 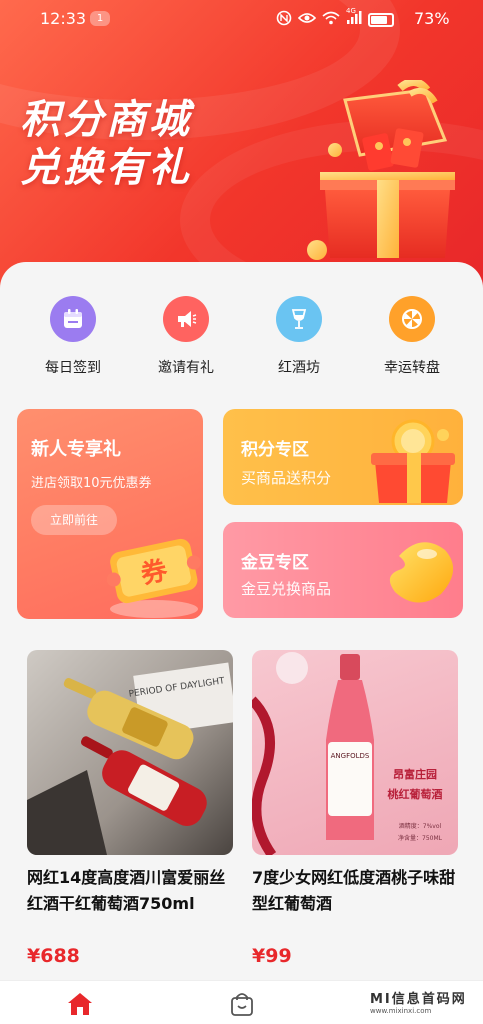 I want to click on gift-box-illustration, so click(x=390, y=174).